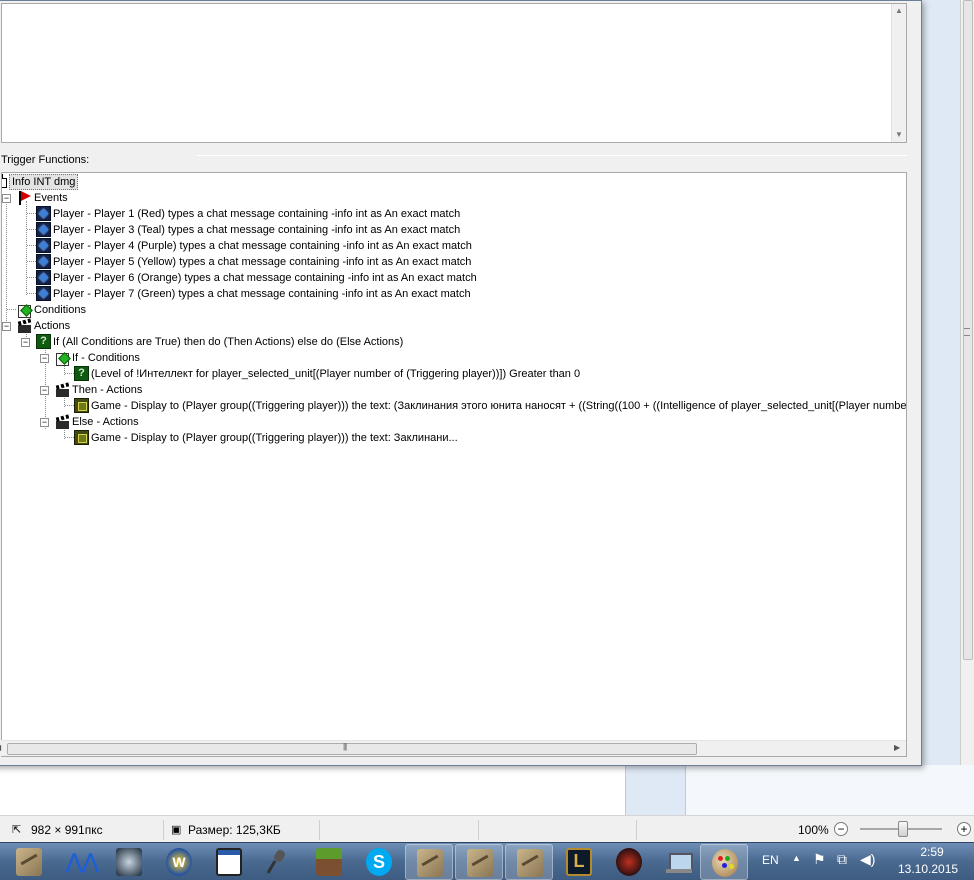  What do you see at coordinates (629, 862) in the screenshot?
I see `taskbar-wolf-button` at bounding box center [629, 862].